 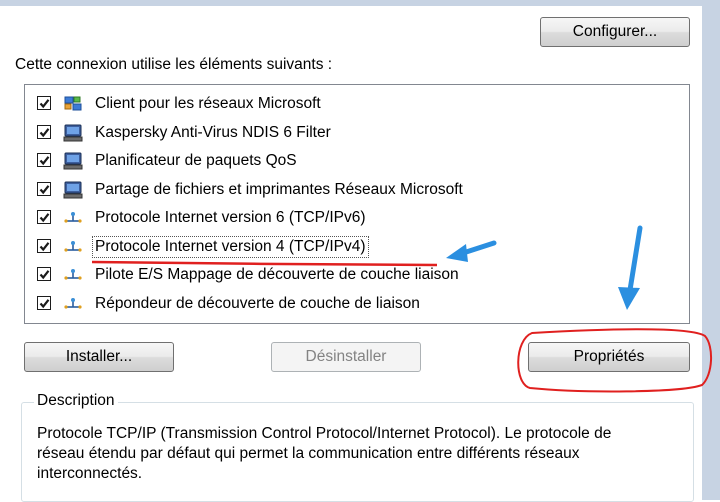 What do you see at coordinates (614, 360) in the screenshot?
I see `properties-highlight-circle` at bounding box center [614, 360].